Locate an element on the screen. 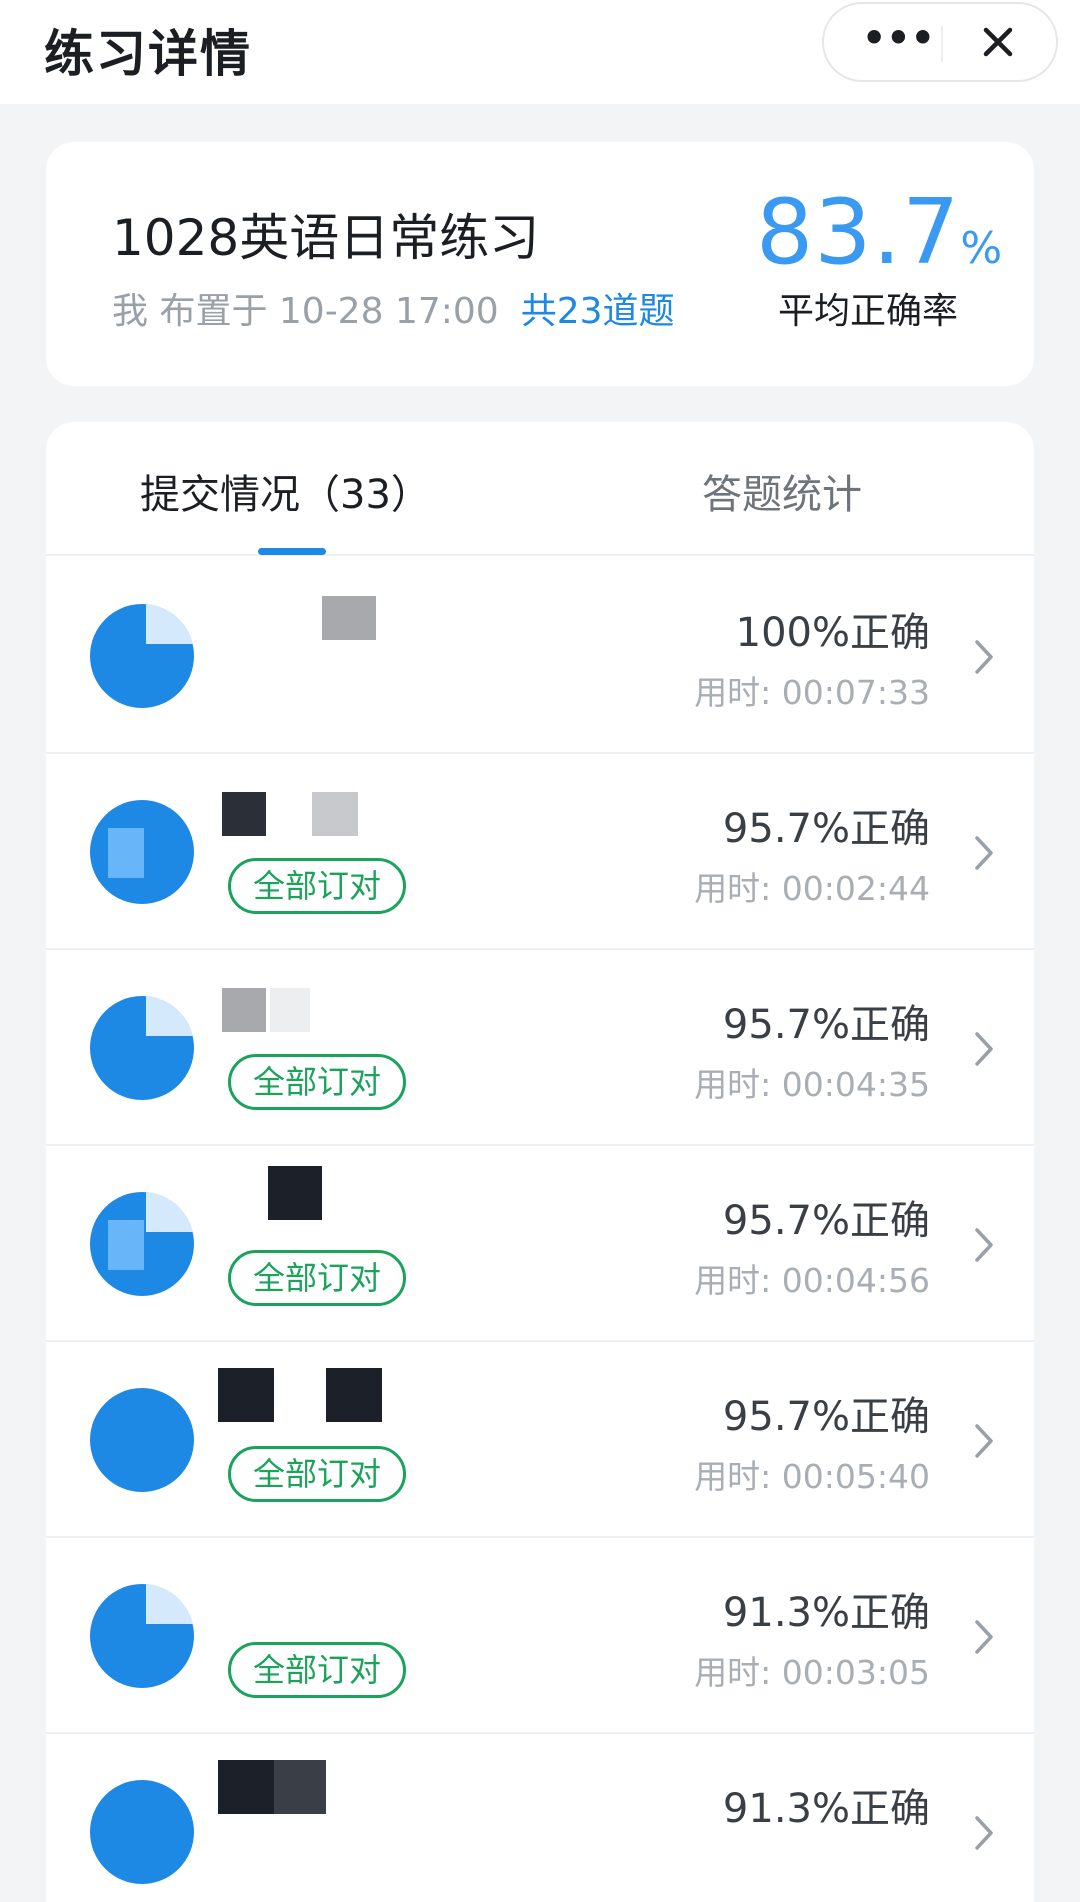 This screenshot has height=1902, width=1080. average-rate: 83.7% is located at coordinates (879, 232).